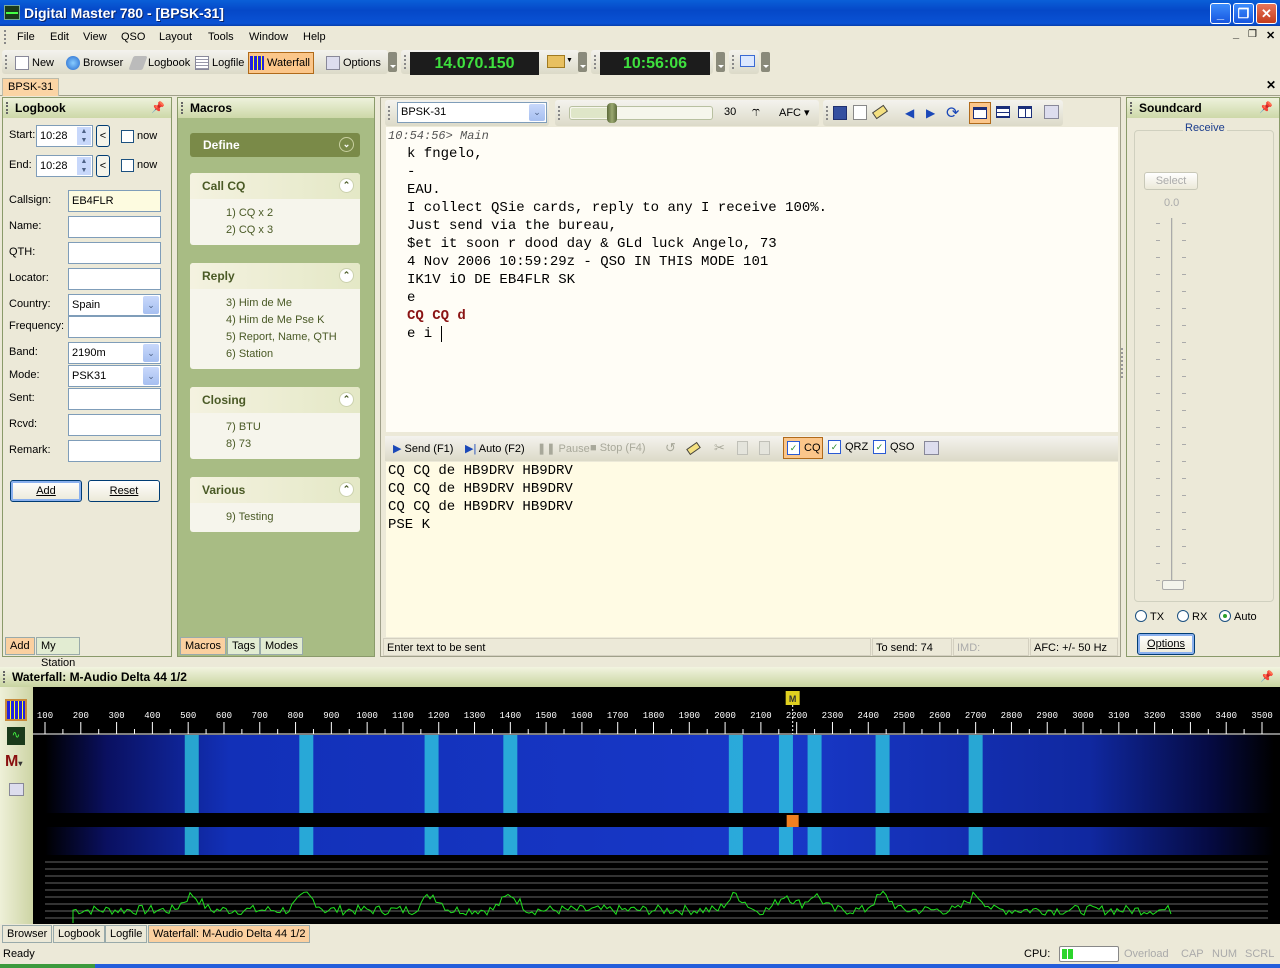 The image size is (1280, 968). Describe the element at coordinates (26, 37) in the screenshot. I see `menu-file: File` at that location.